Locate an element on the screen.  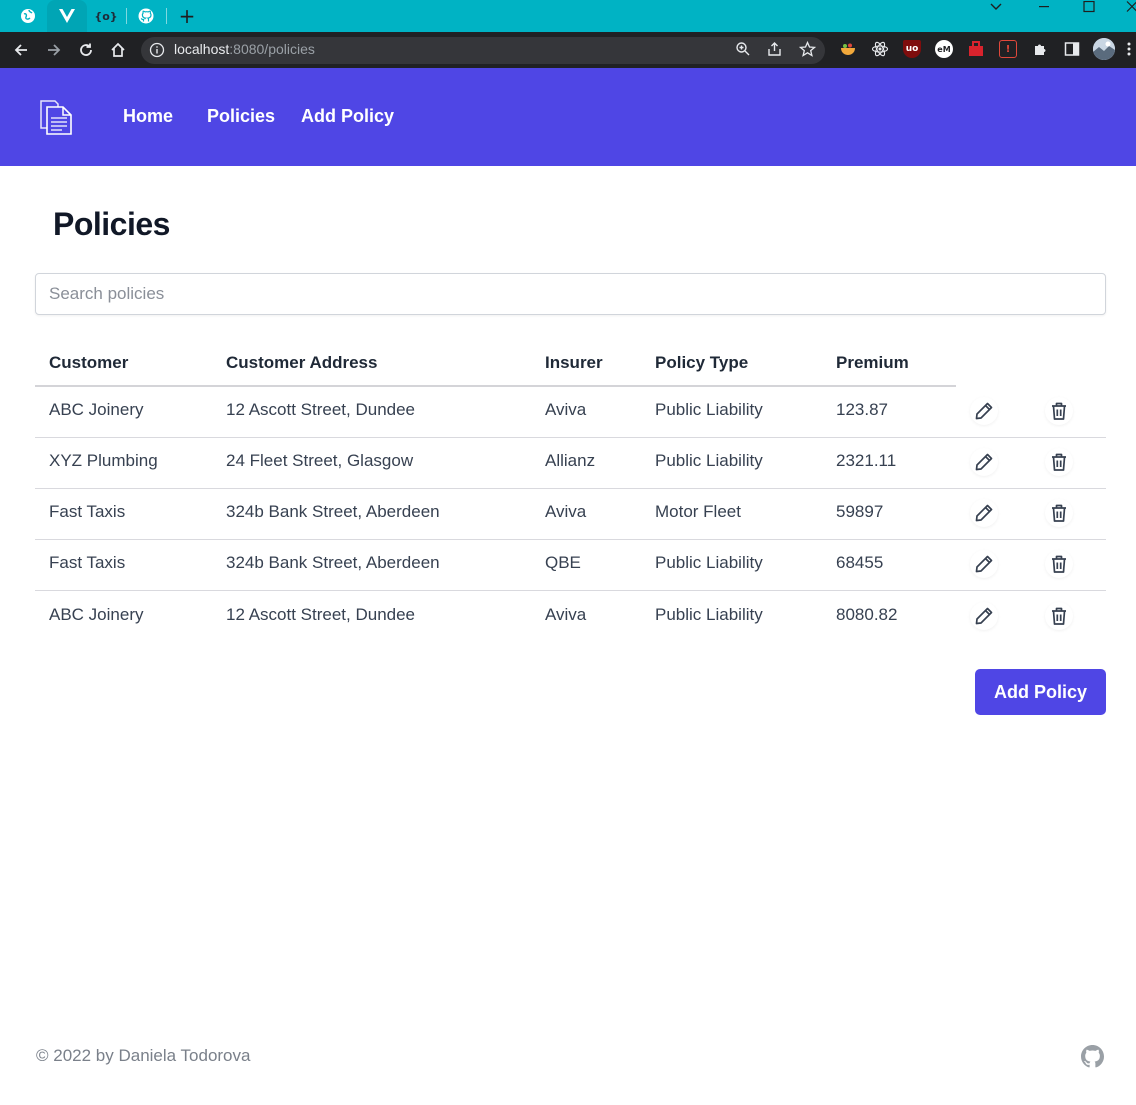
browser-menu-icon is located at coordinates (1129, 49).